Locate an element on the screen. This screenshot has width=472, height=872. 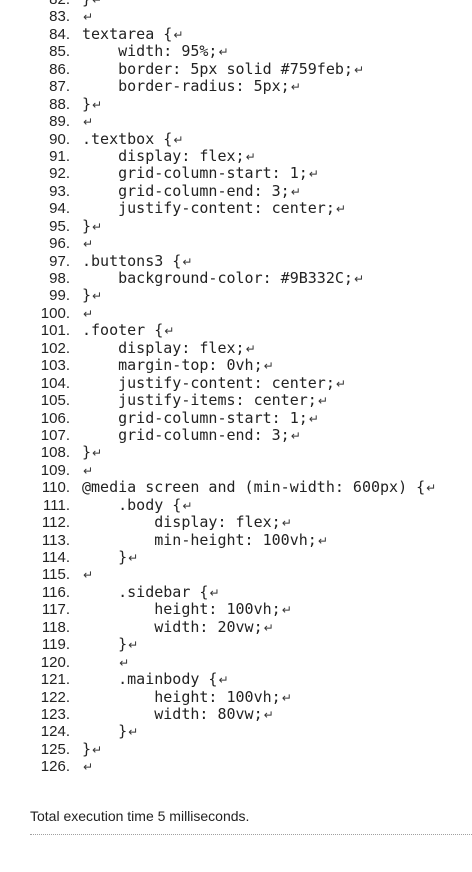
code-line: 86. border: 5px solid #759feb;↵ is located at coordinates (236, 68).